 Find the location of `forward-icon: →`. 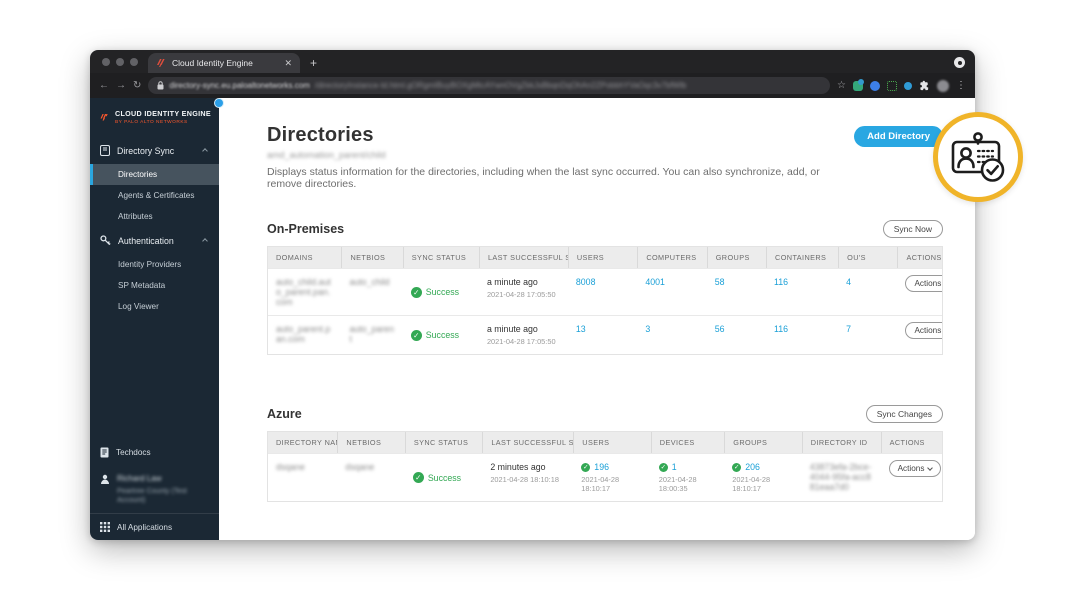

forward-icon: → is located at coordinates (121, 85).